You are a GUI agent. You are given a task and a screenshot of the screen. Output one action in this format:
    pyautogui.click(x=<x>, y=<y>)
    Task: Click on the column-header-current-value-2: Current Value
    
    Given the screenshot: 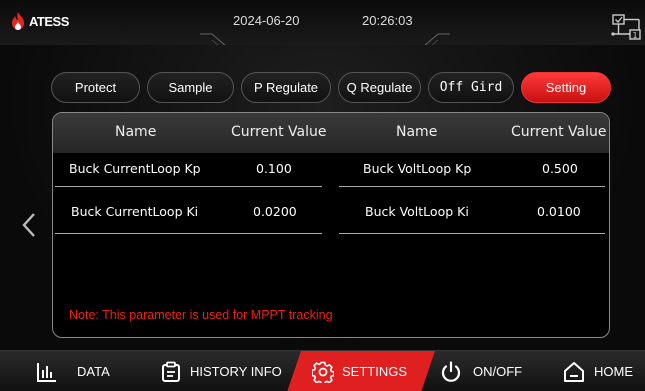 What is the action you would take?
    pyautogui.click(x=559, y=132)
    